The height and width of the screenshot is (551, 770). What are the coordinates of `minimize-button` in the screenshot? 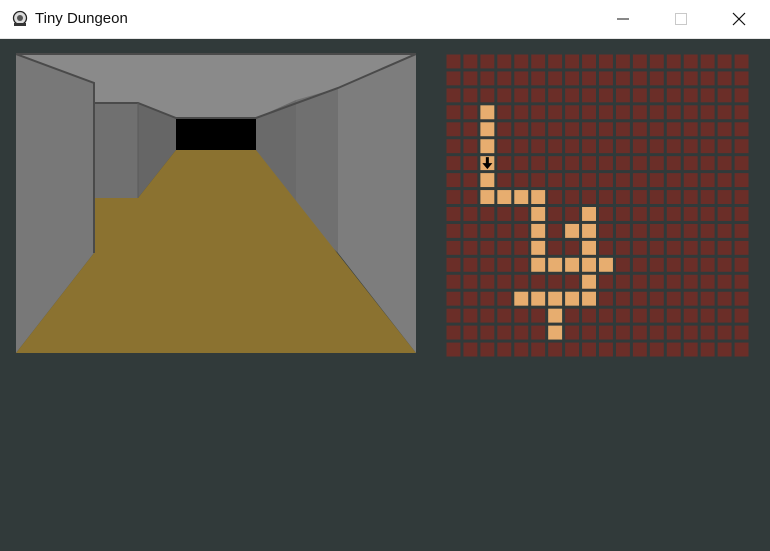 It's located at (623, 19).